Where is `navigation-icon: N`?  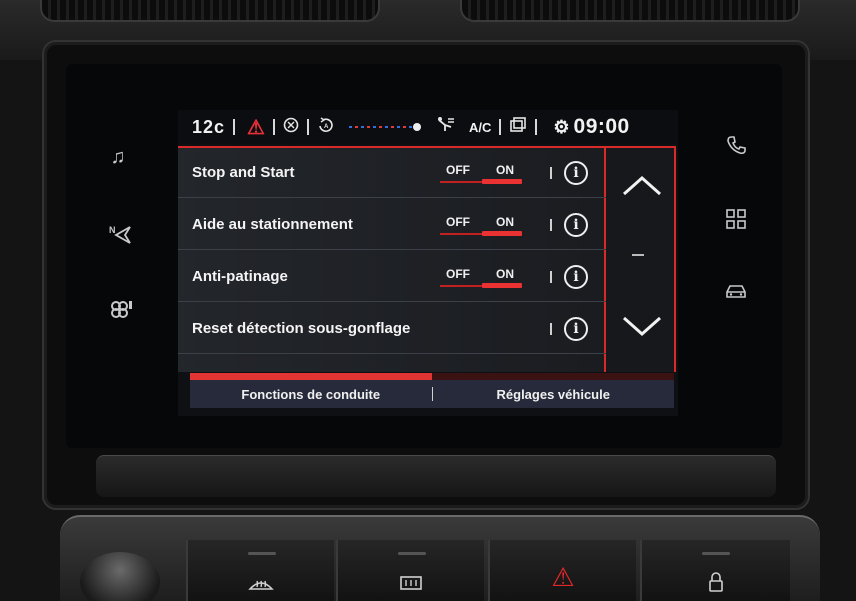
navigation-icon: N is located at coordinates (120, 235).